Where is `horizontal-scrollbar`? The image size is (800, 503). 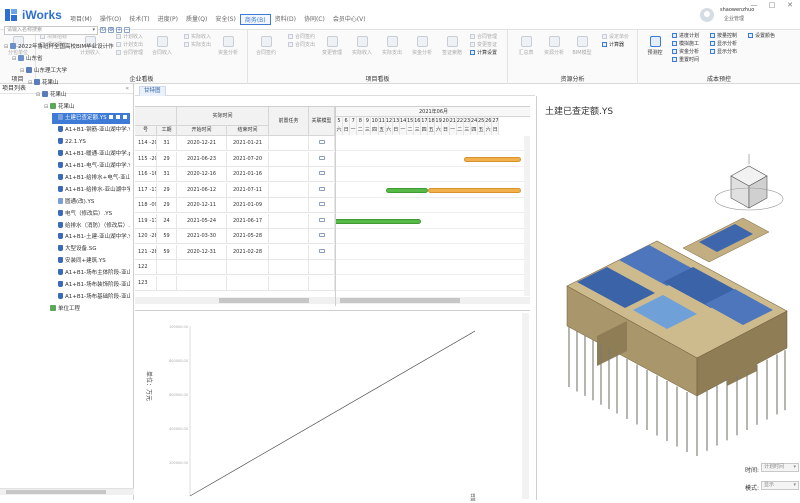 horizontal-scrollbar is located at coordinates (433, 300).